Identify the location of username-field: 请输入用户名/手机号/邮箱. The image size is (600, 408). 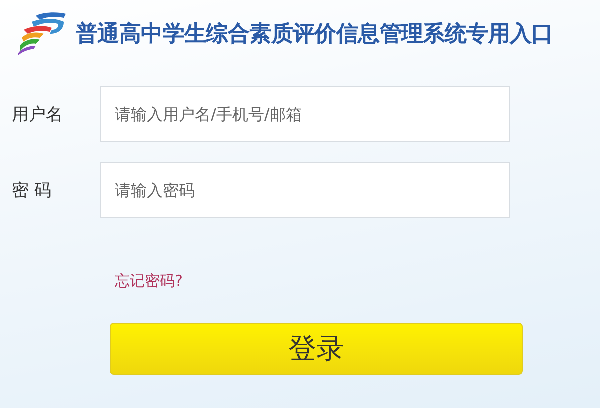
(305, 114).